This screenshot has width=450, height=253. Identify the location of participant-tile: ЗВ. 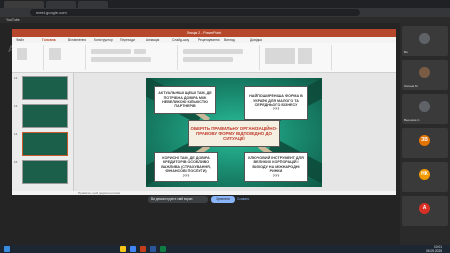
(425, 143).